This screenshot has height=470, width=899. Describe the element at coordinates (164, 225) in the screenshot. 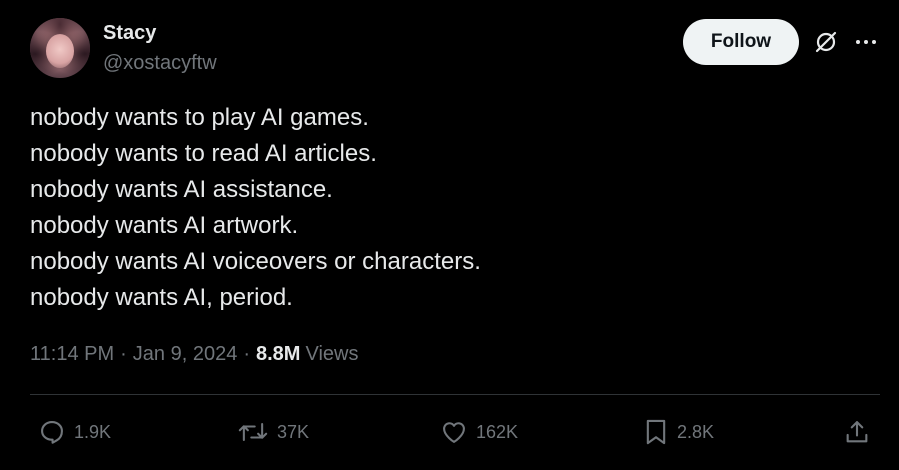

I see `tweet-line: nobody wants AI artwork.` at that location.